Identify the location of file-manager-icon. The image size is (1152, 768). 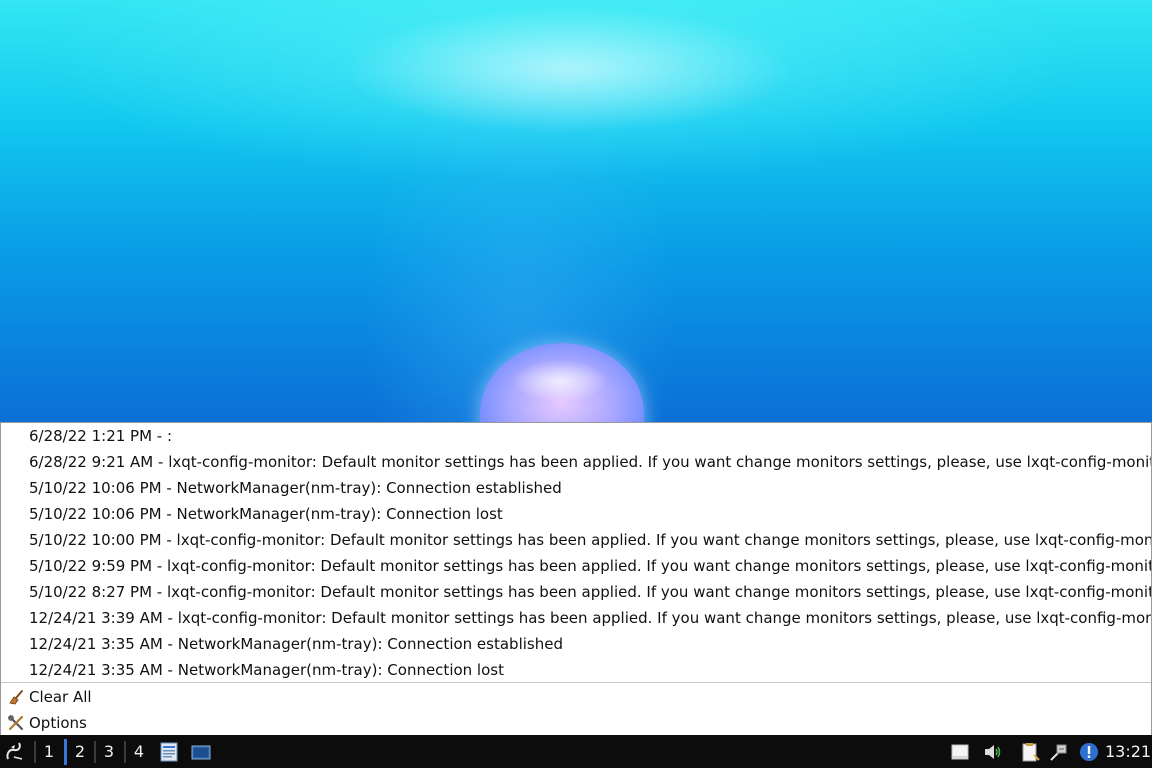
(169, 752).